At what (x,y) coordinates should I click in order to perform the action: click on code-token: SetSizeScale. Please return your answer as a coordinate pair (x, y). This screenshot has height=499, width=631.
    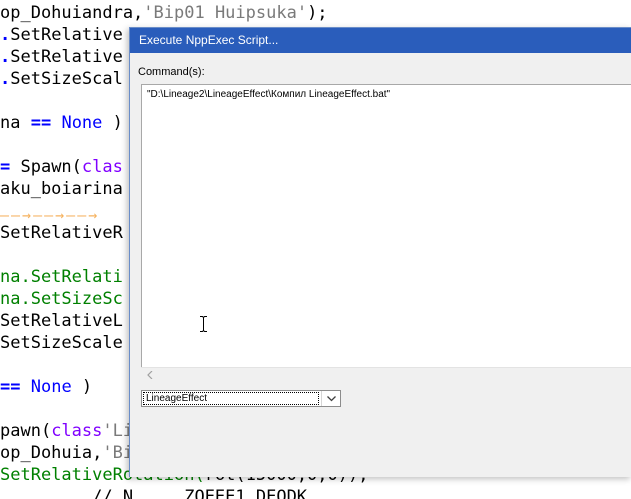
    Looking at the image, I should click on (61, 343).